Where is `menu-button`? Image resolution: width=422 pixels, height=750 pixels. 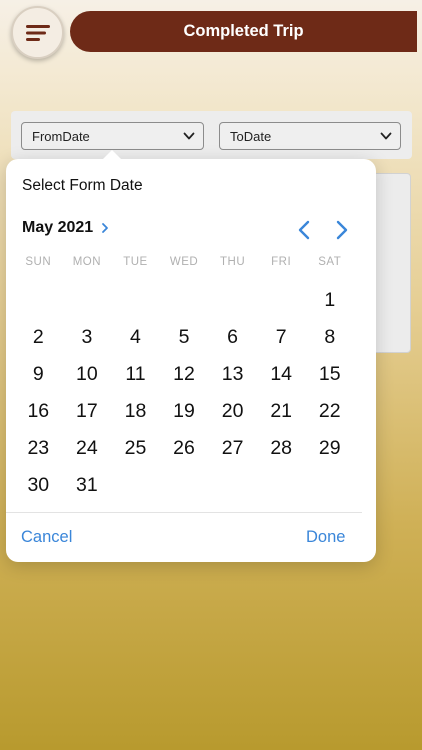
menu-button is located at coordinates (37, 32).